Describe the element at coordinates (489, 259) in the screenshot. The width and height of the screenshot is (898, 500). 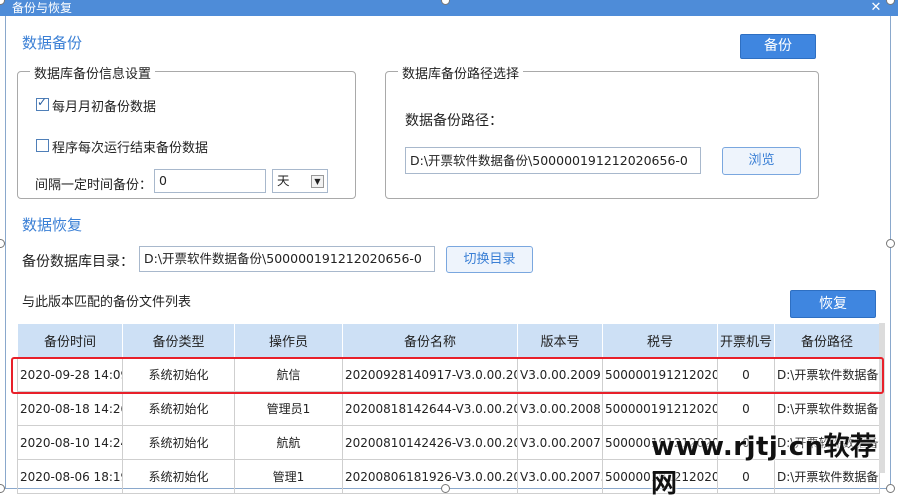
I see `switch-directory-button: 切换目录` at that location.